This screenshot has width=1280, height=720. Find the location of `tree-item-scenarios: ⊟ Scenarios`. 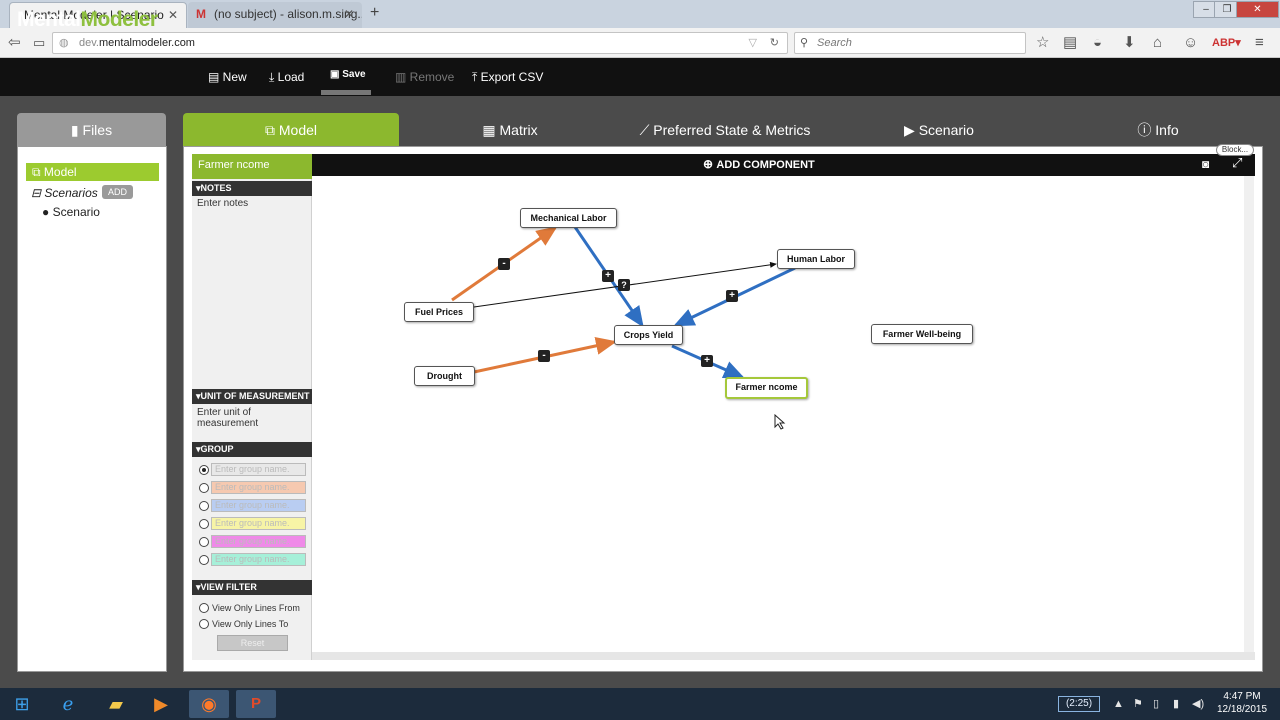

tree-item-scenarios: ⊟ Scenarios is located at coordinates (64, 193).